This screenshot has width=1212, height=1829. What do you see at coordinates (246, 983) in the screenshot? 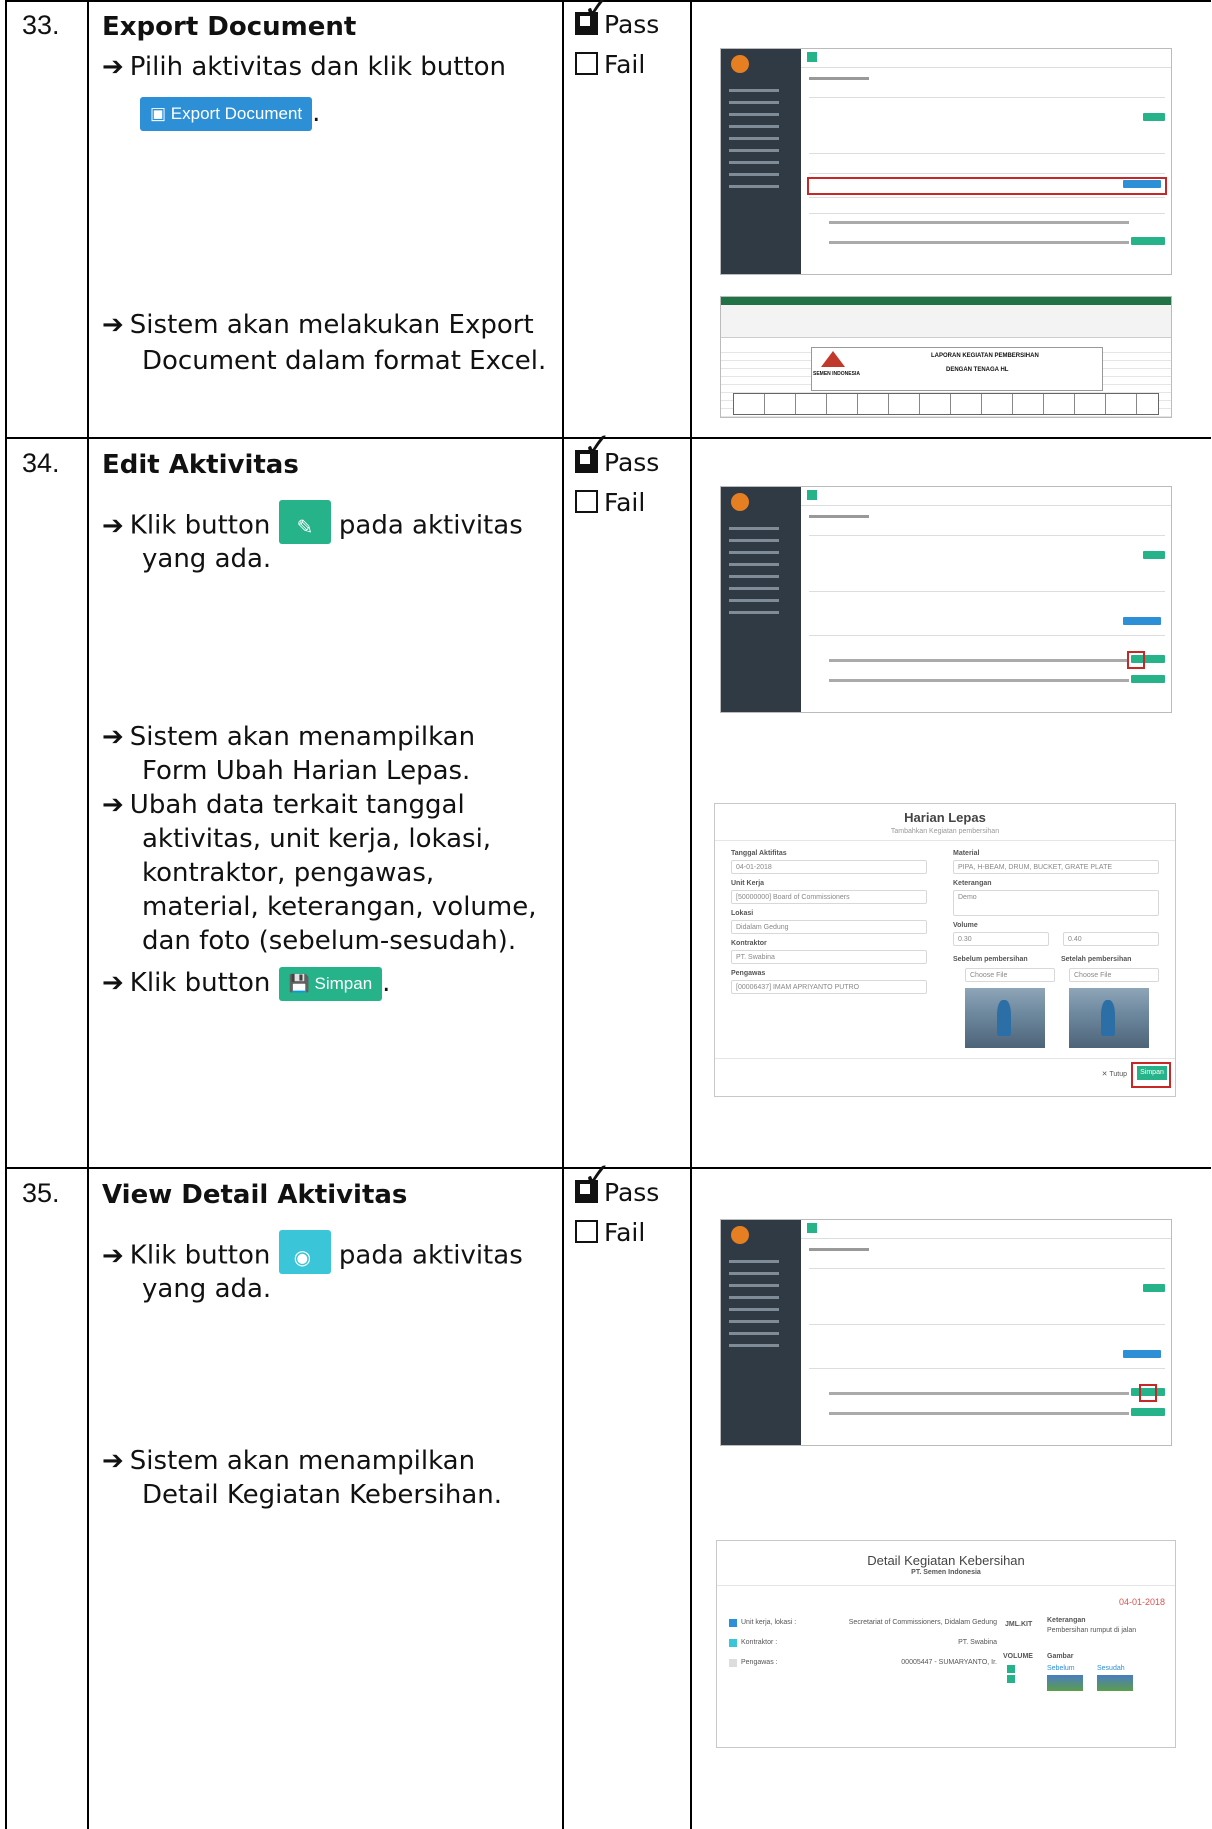
I see `step-text: ➔ Klik button 💾 Simpan.` at bounding box center [246, 983].